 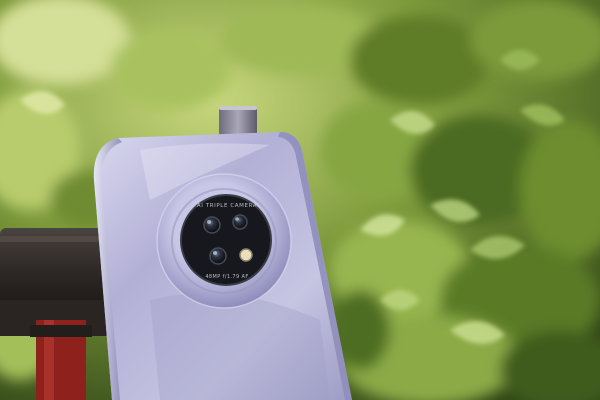 I want to click on bottom-left-lens-icon, so click(x=218, y=256).